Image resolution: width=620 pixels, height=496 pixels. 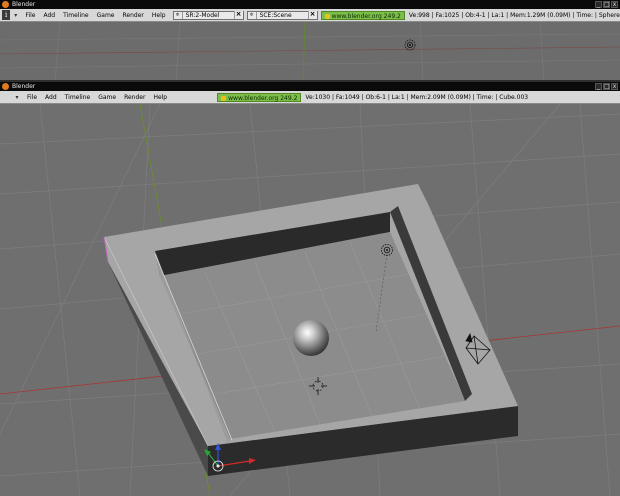 I want to click on scene-icon: ≑, so click(x=252, y=15).